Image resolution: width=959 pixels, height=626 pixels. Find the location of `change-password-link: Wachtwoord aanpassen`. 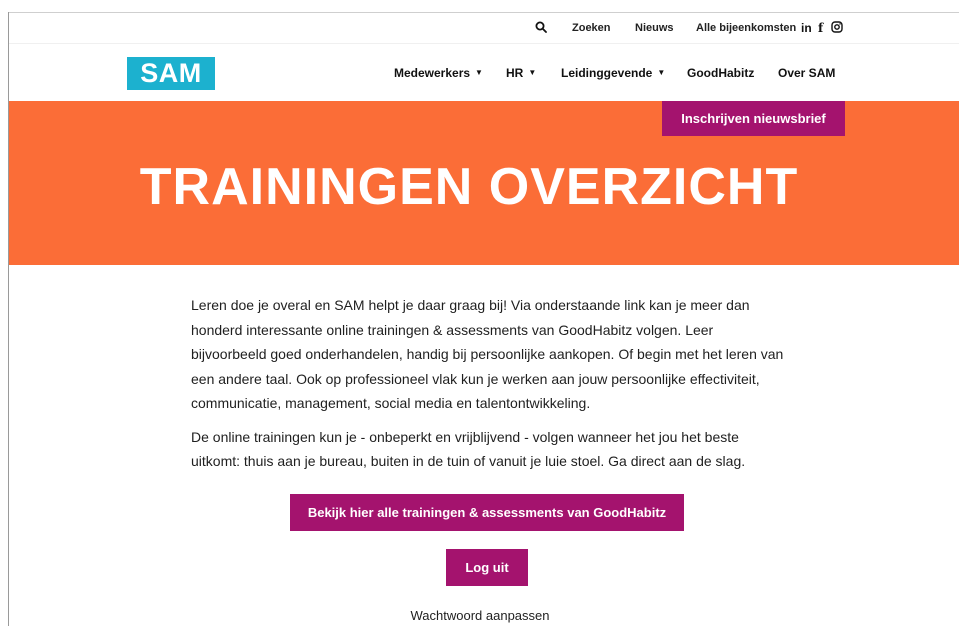

change-password-link: Wachtwoord aanpassen is located at coordinates (480, 615).